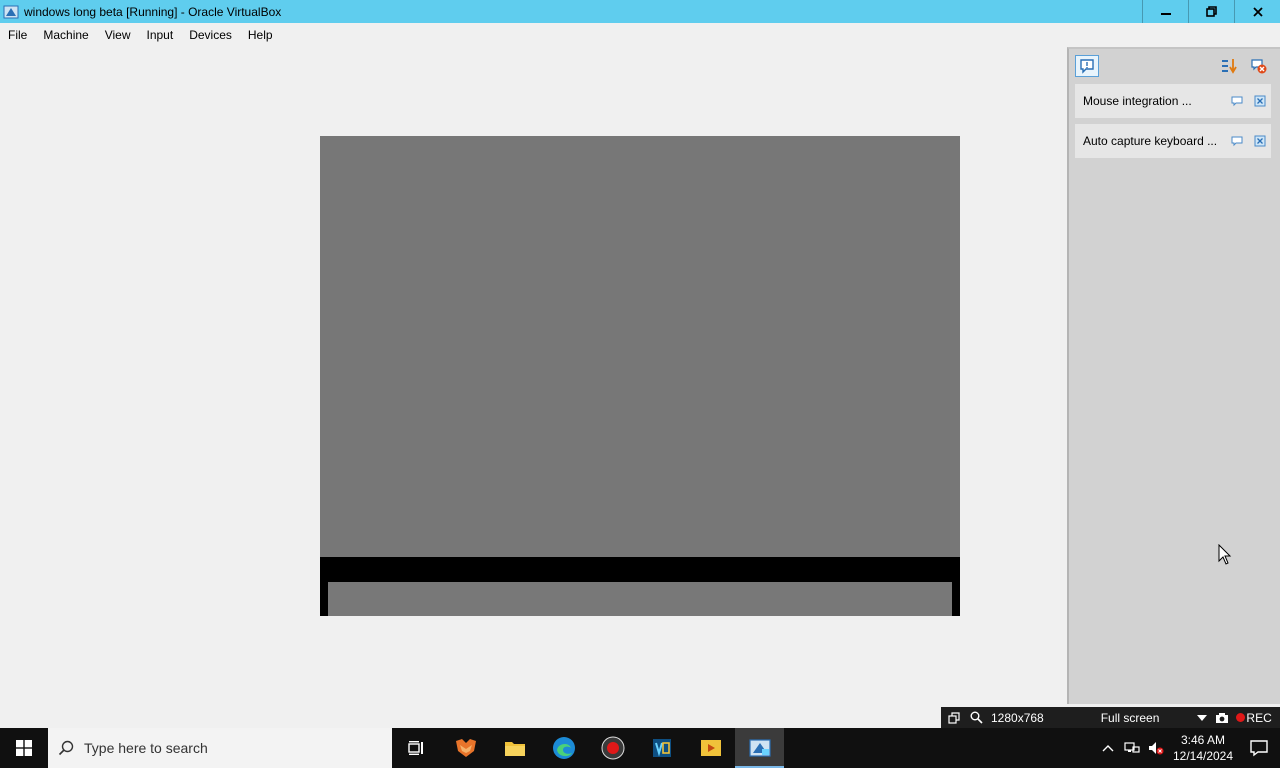 The image size is (1280, 768). I want to click on notification-icon, so click(1259, 748).